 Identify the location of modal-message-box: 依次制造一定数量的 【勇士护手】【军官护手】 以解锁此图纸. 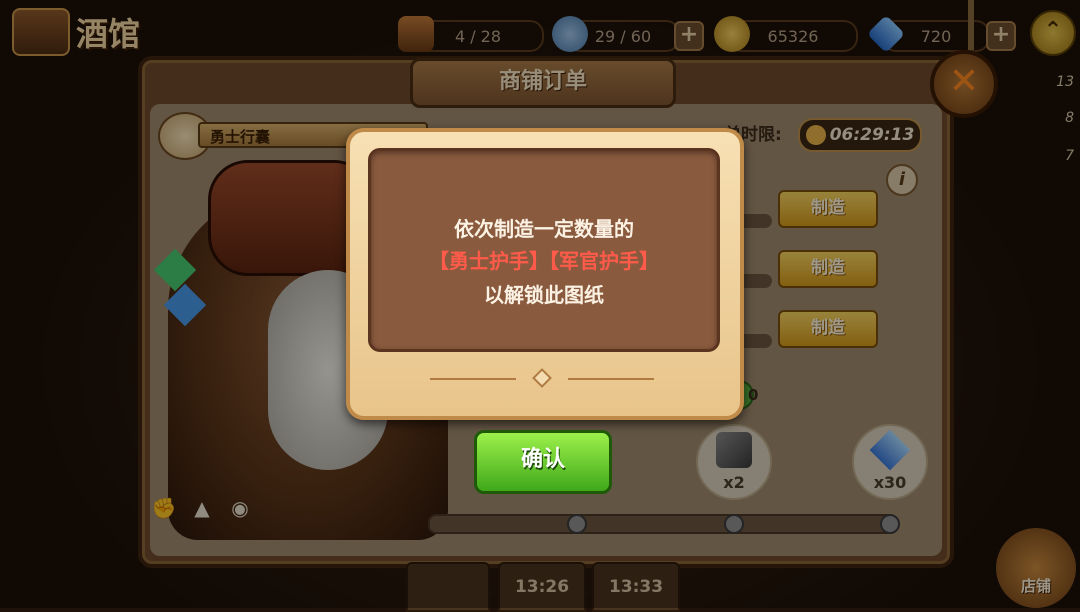
(544, 250).